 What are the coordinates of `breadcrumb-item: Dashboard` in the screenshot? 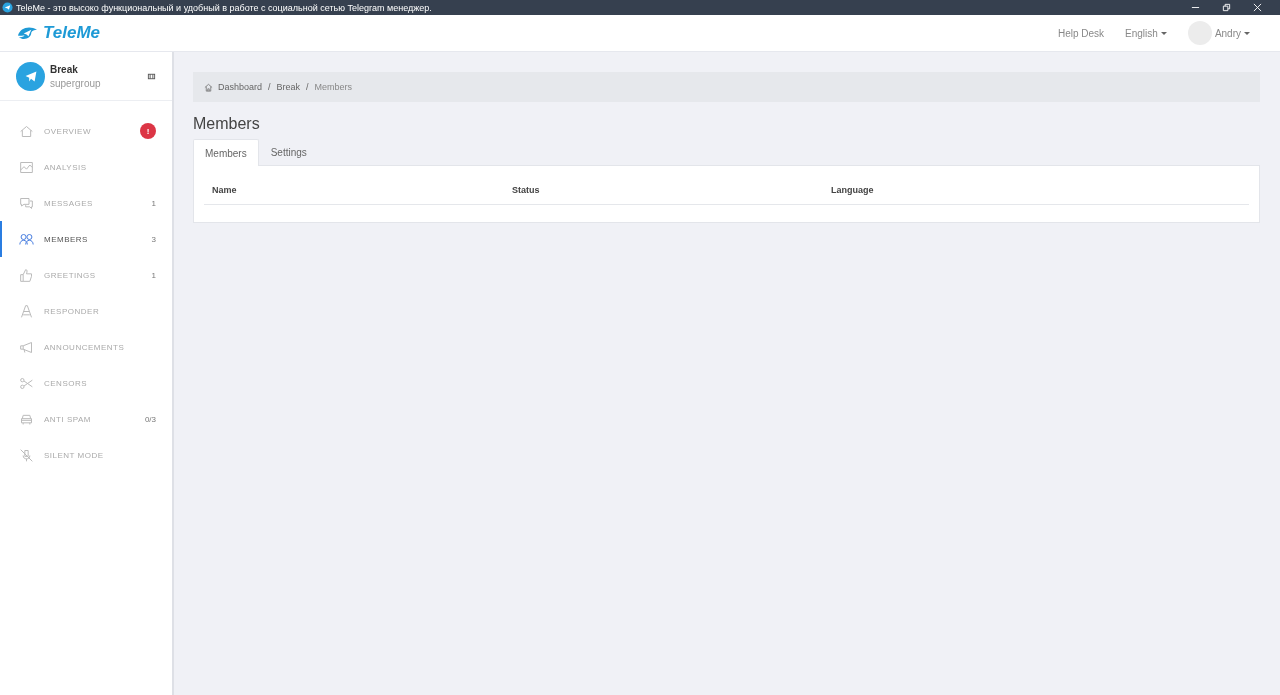 It's located at (240, 87).